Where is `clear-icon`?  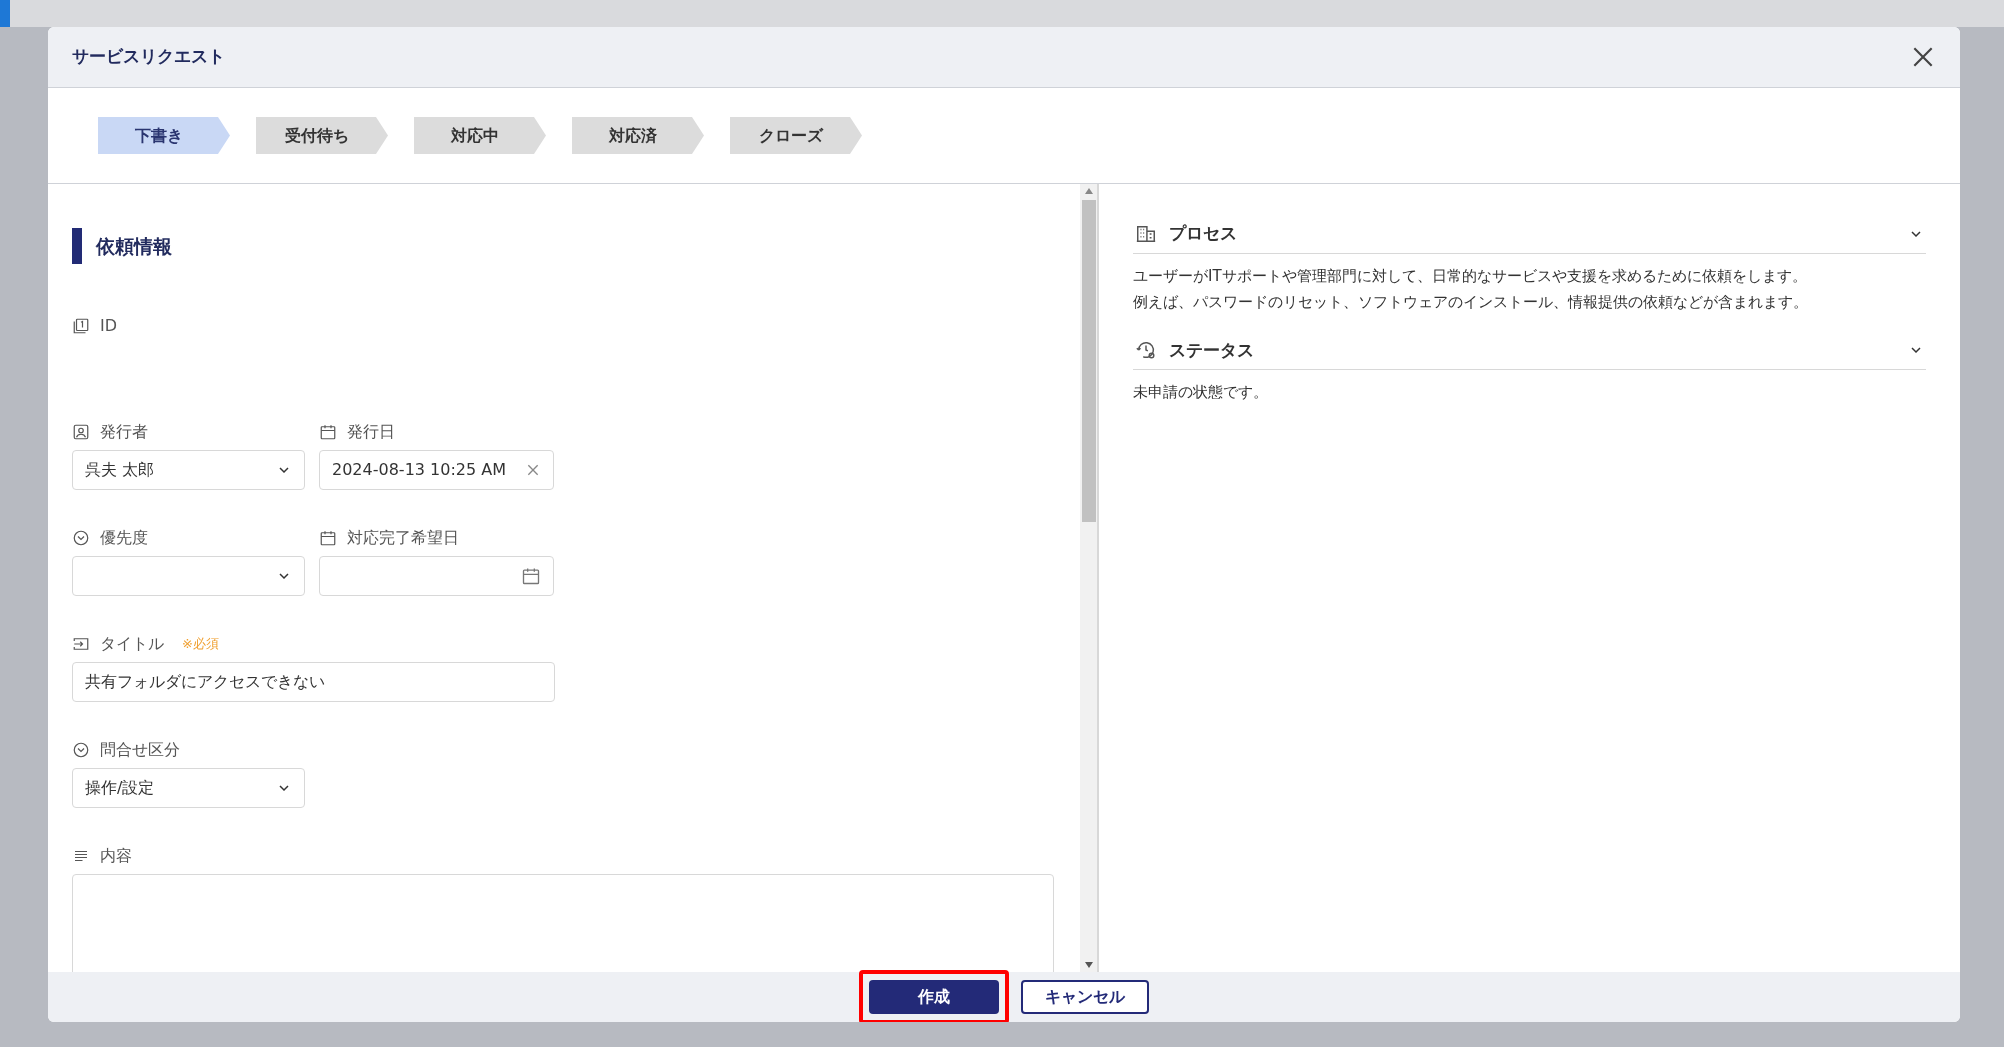 clear-icon is located at coordinates (533, 470).